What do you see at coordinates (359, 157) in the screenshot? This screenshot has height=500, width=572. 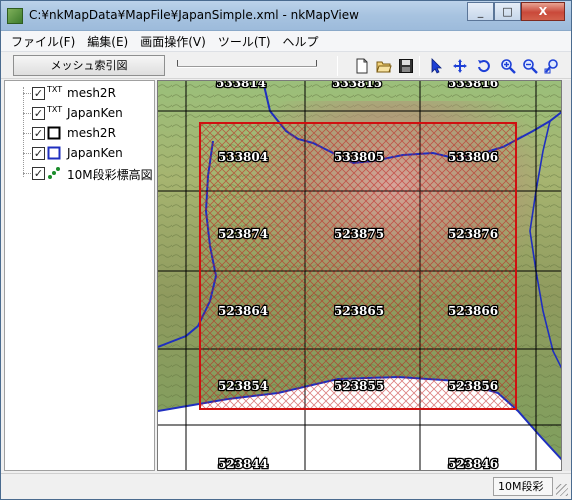 I see `mesh-code-label: 533805` at bounding box center [359, 157].